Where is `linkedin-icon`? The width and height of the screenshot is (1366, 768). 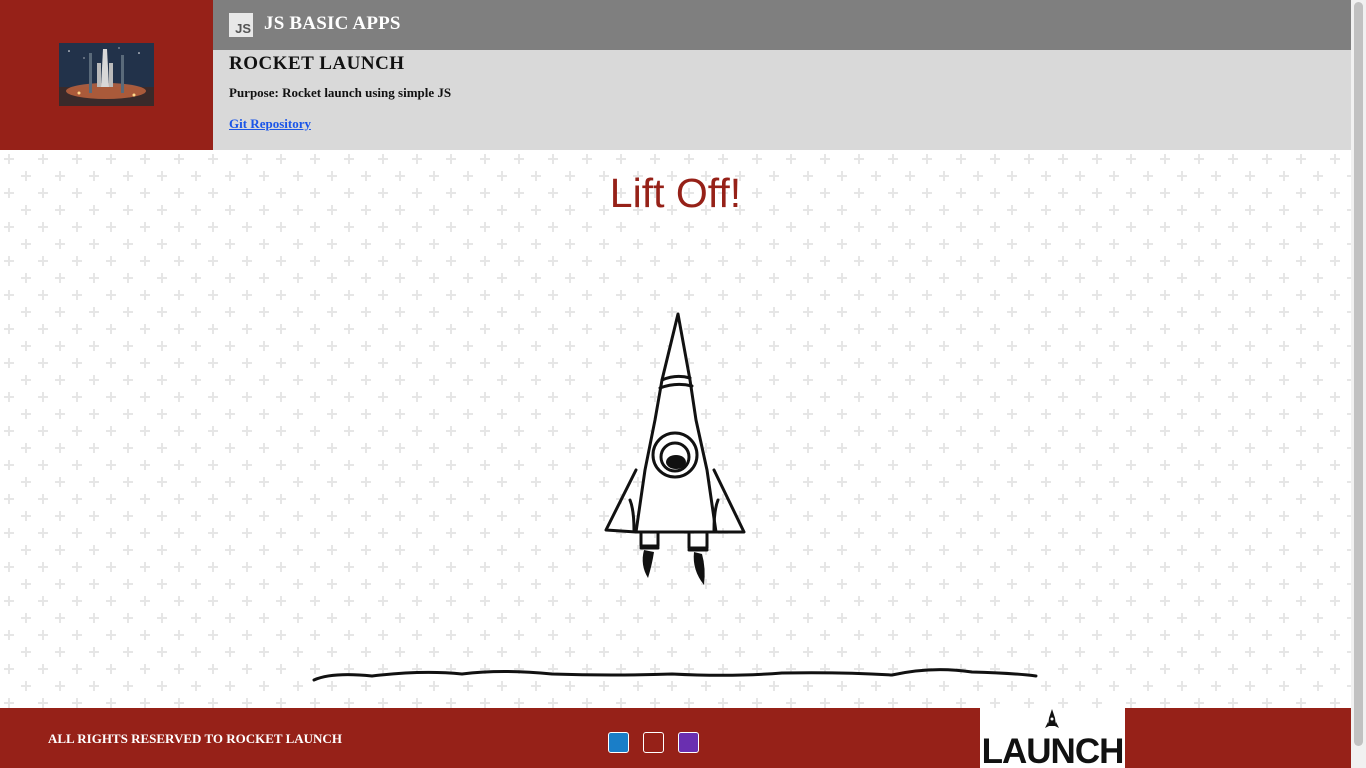
linkedin-icon is located at coordinates (618, 742).